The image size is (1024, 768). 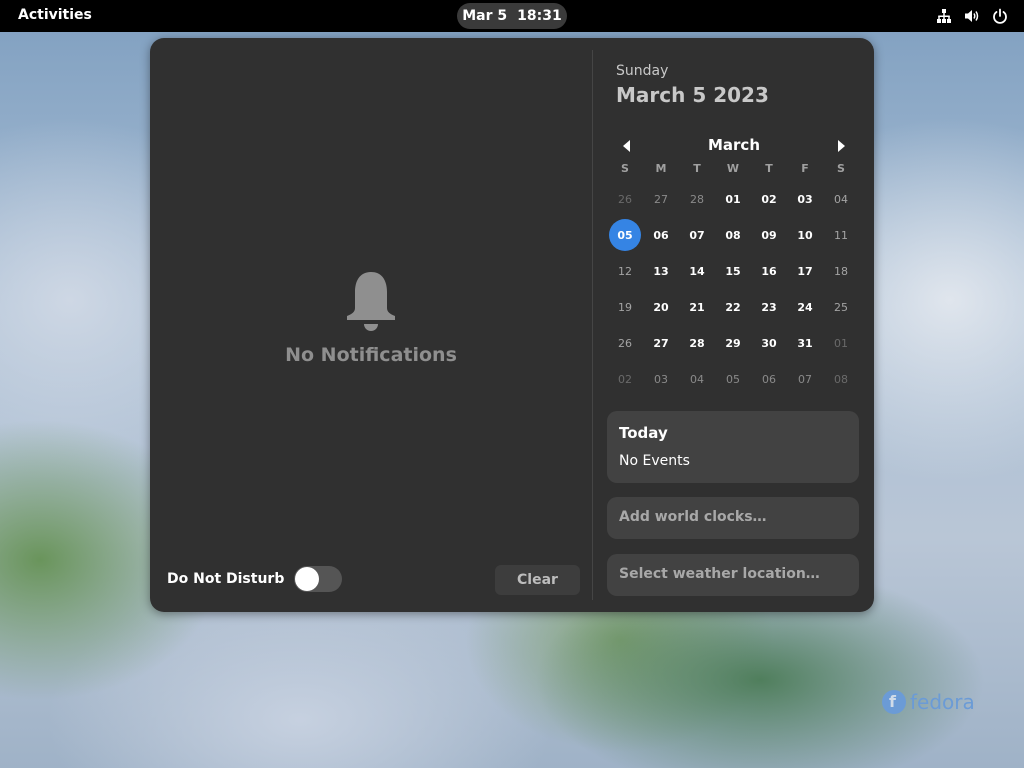 I want to click on calendar-day: 23, so click(x=769, y=307).